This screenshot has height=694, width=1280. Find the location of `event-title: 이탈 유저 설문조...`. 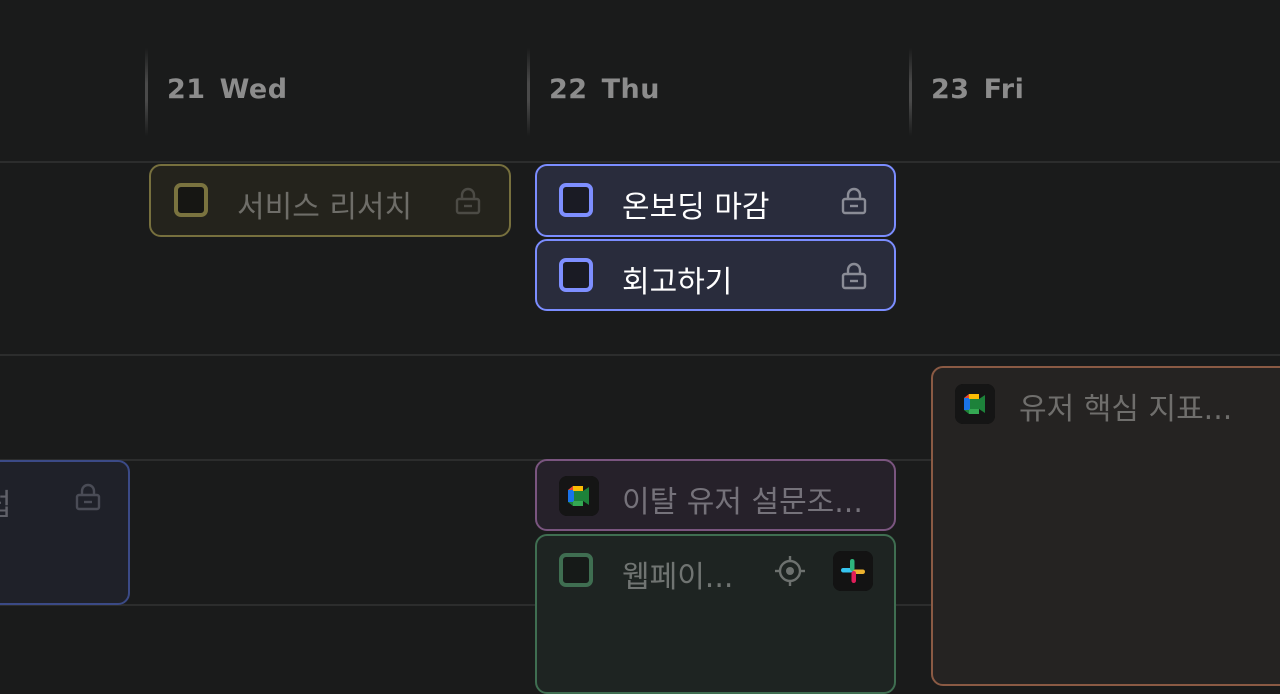

event-title: 이탈 유저 설문조... is located at coordinates (742, 502).